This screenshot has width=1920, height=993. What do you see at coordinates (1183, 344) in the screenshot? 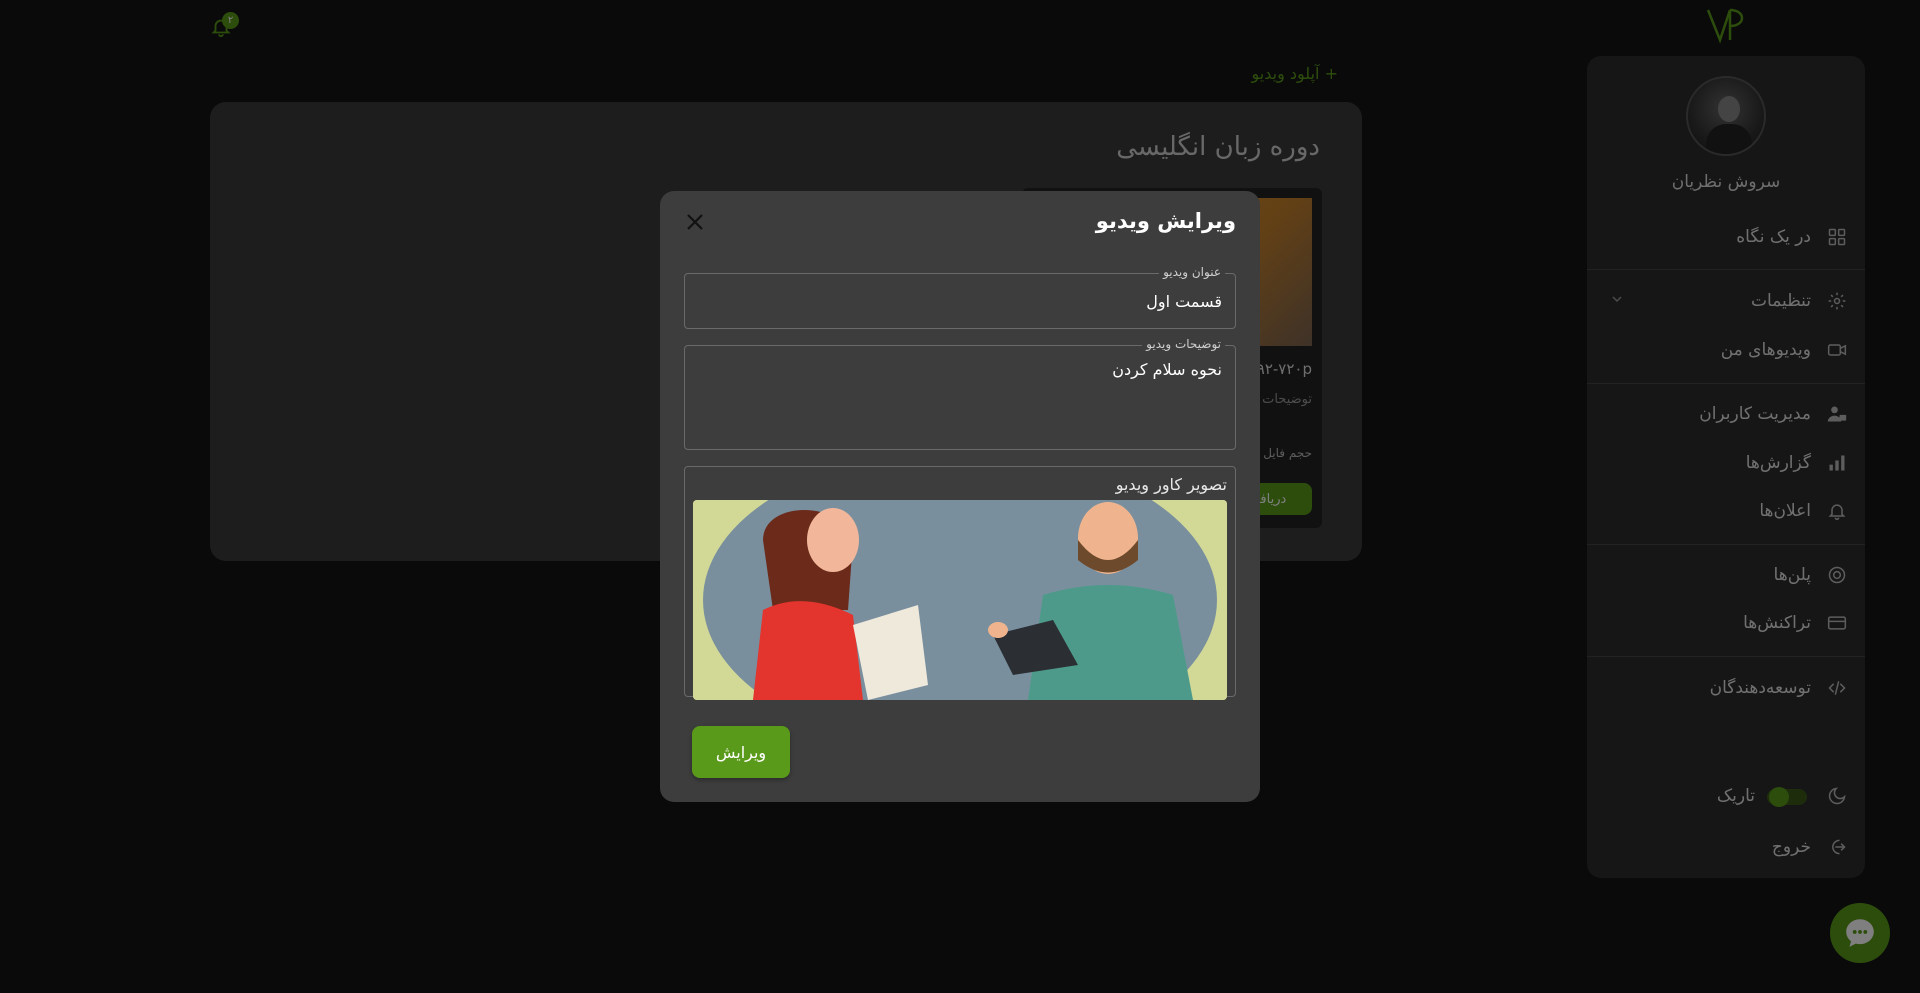
I see `video-description-legend: توضیحات ویدیو` at bounding box center [1183, 344].